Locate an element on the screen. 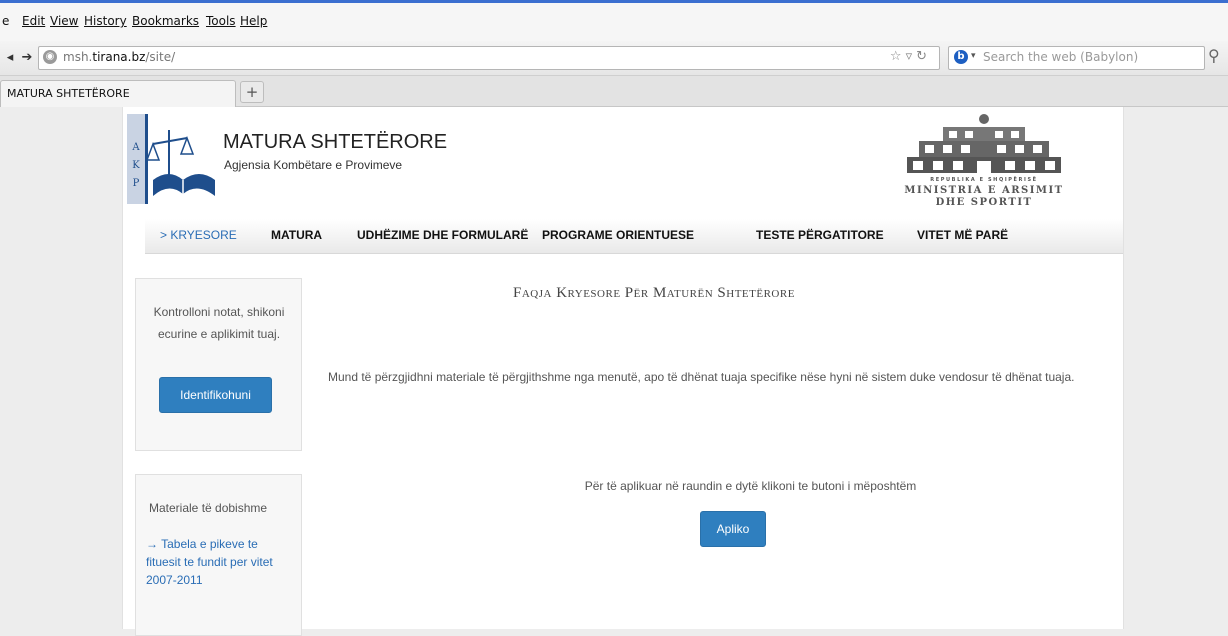 Image resolution: width=1228 pixels, height=636 pixels. menu-bookmarks: Bookmarks is located at coordinates (165, 21).